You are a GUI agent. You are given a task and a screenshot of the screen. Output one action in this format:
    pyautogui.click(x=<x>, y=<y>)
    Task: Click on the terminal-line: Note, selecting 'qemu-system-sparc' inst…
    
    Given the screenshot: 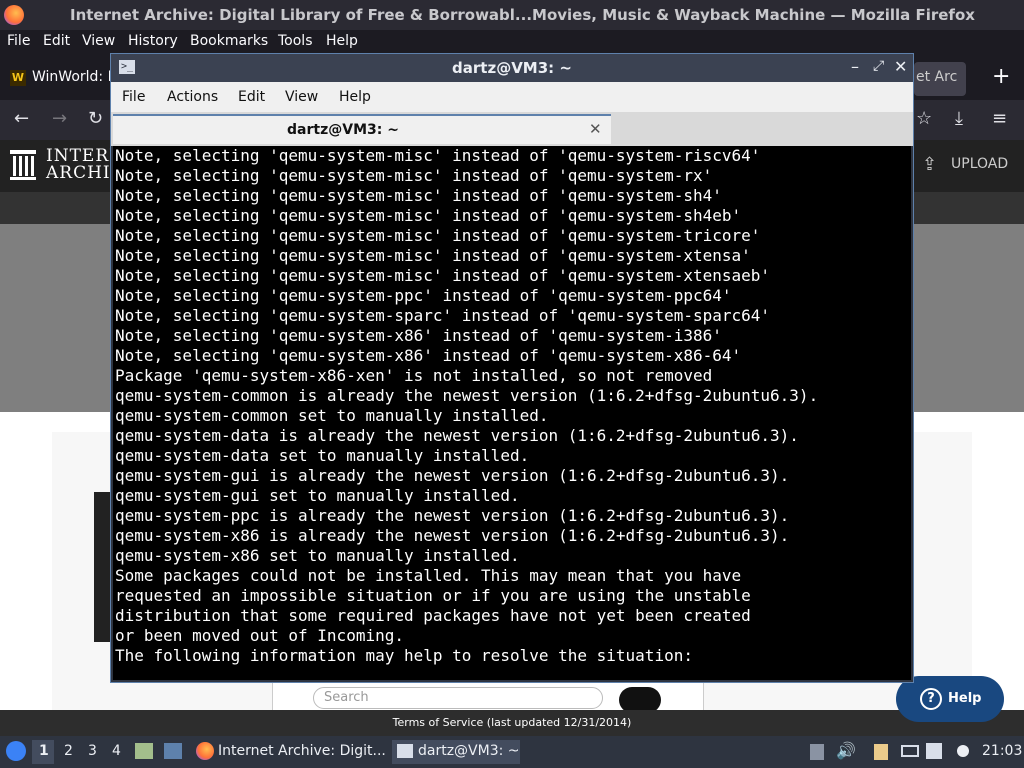 What is the action you would take?
    pyautogui.click(x=443, y=315)
    